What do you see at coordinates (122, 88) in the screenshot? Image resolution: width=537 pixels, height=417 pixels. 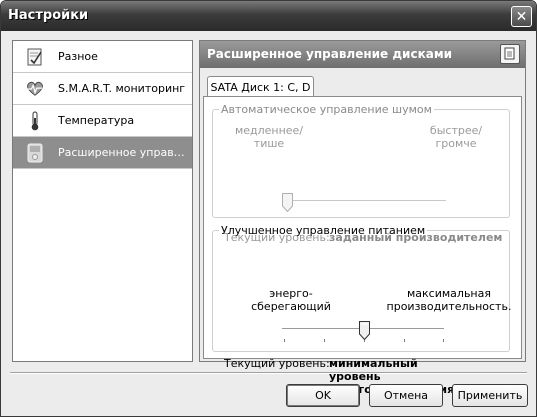 I see `nav-item-label: S.M.A.R.T. мониторинг` at bounding box center [122, 88].